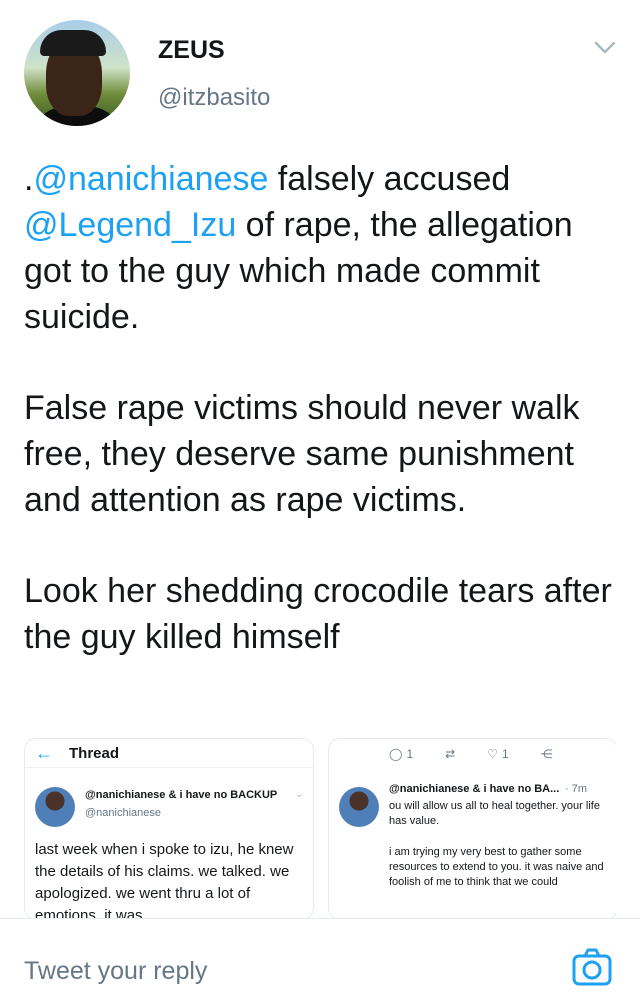  What do you see at coordinates (592, 967) in the screenshot?
I see `camera-icon` at bounding box center [592, 967].